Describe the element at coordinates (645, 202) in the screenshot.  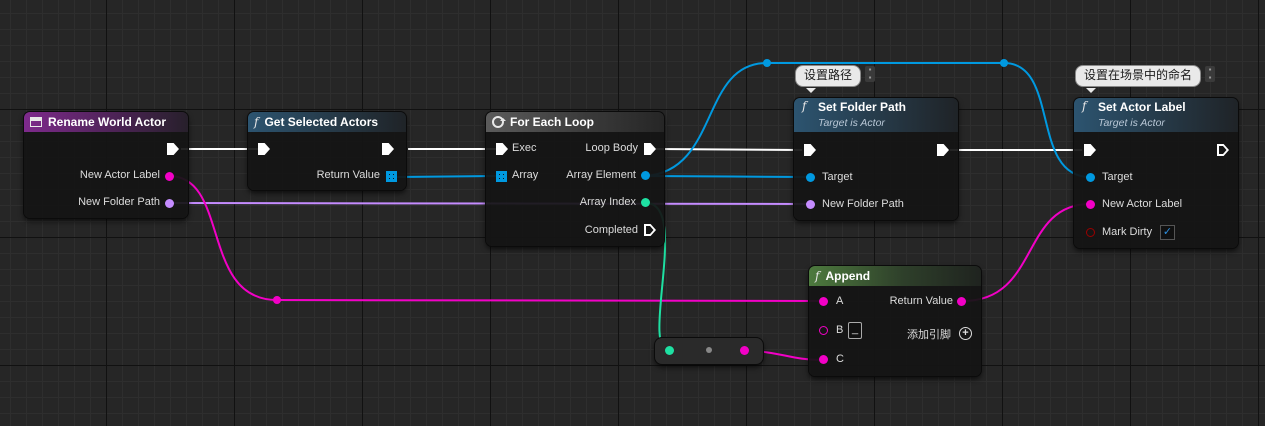
I see `array-index-pin` at that location.